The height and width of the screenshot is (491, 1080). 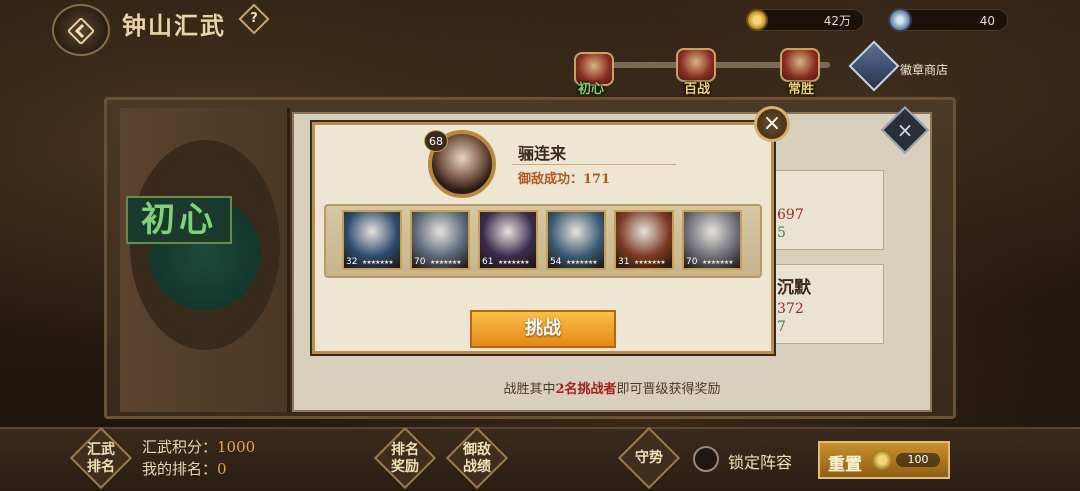 I want to click on help-icon: ?, so click(x=254, y=18).